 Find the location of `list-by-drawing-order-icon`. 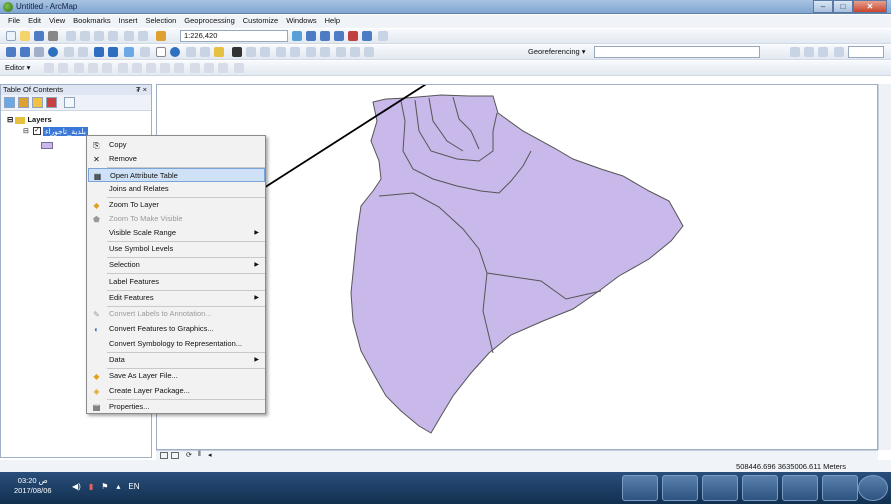

list-by-drawing-order-icon is located at coordinates (9, 102).